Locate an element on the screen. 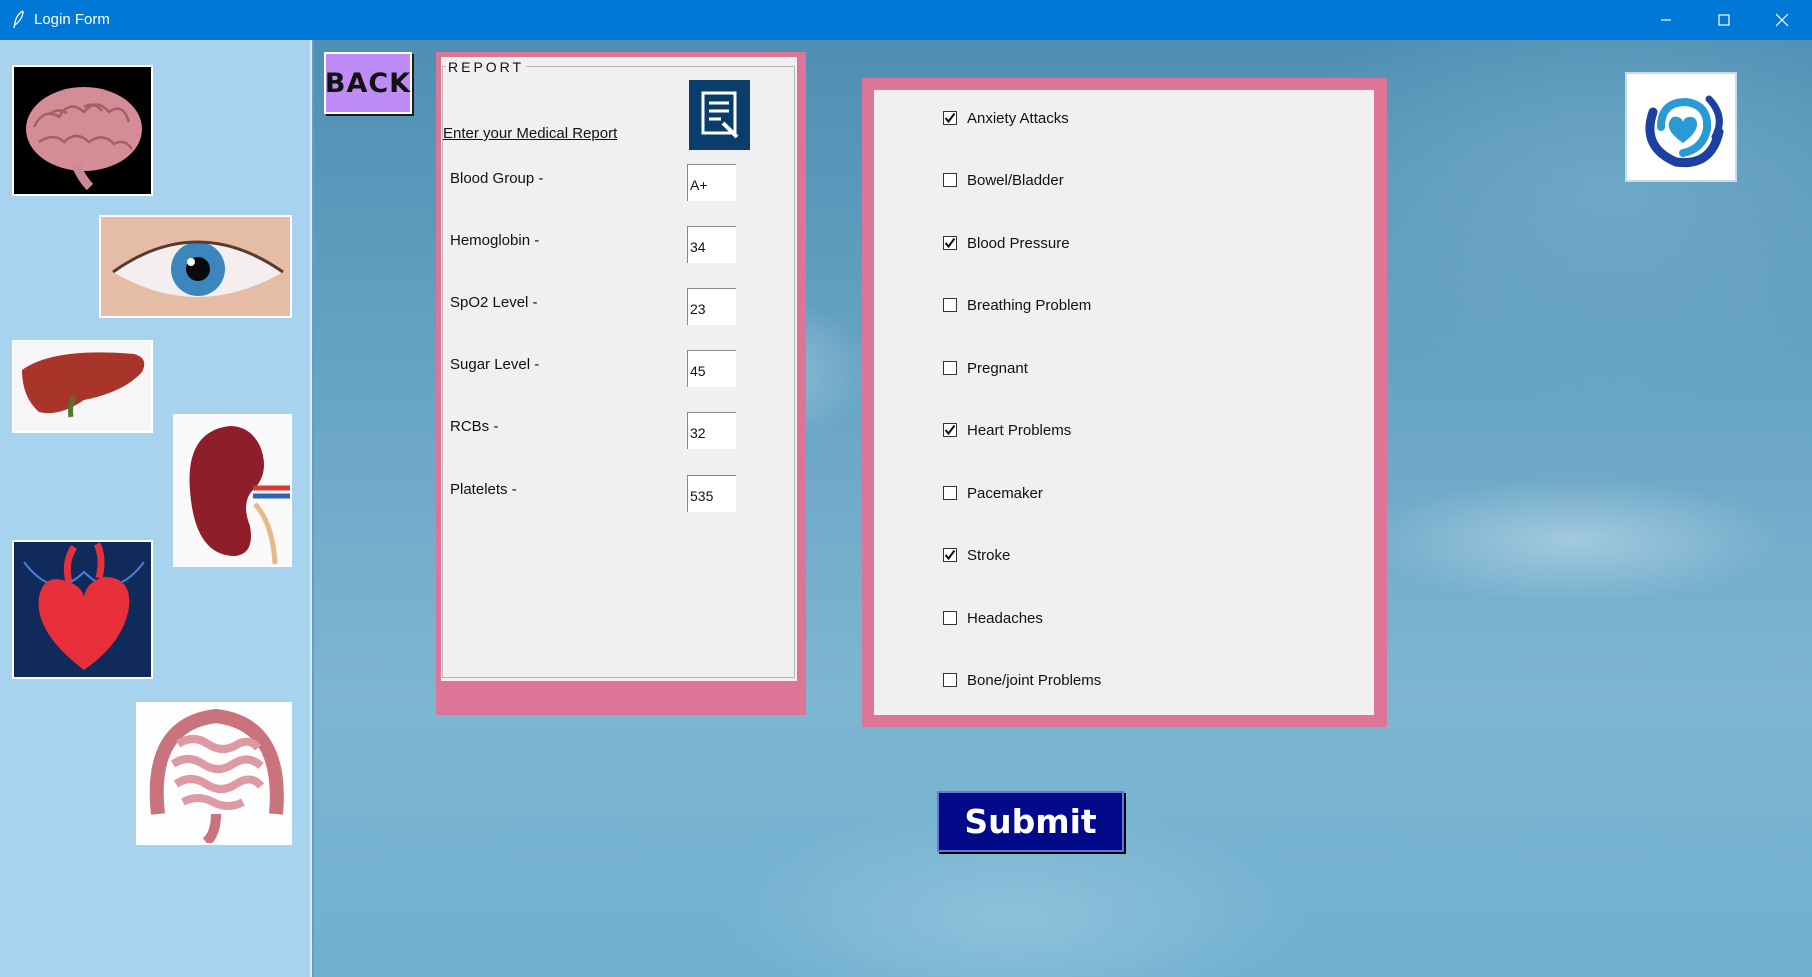 This screenshot has width=1812, height=977. condition-label: Pregnant is located at coordinates (997, 368).